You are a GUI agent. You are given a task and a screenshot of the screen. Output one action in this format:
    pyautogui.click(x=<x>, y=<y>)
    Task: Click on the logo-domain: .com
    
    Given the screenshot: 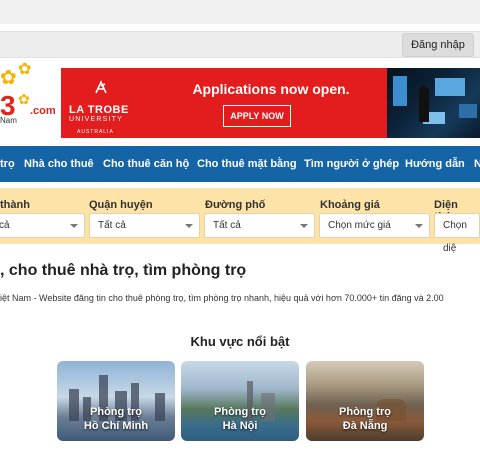 What is the action you would take?
    pyautogui.click(x=43, y=111)
    